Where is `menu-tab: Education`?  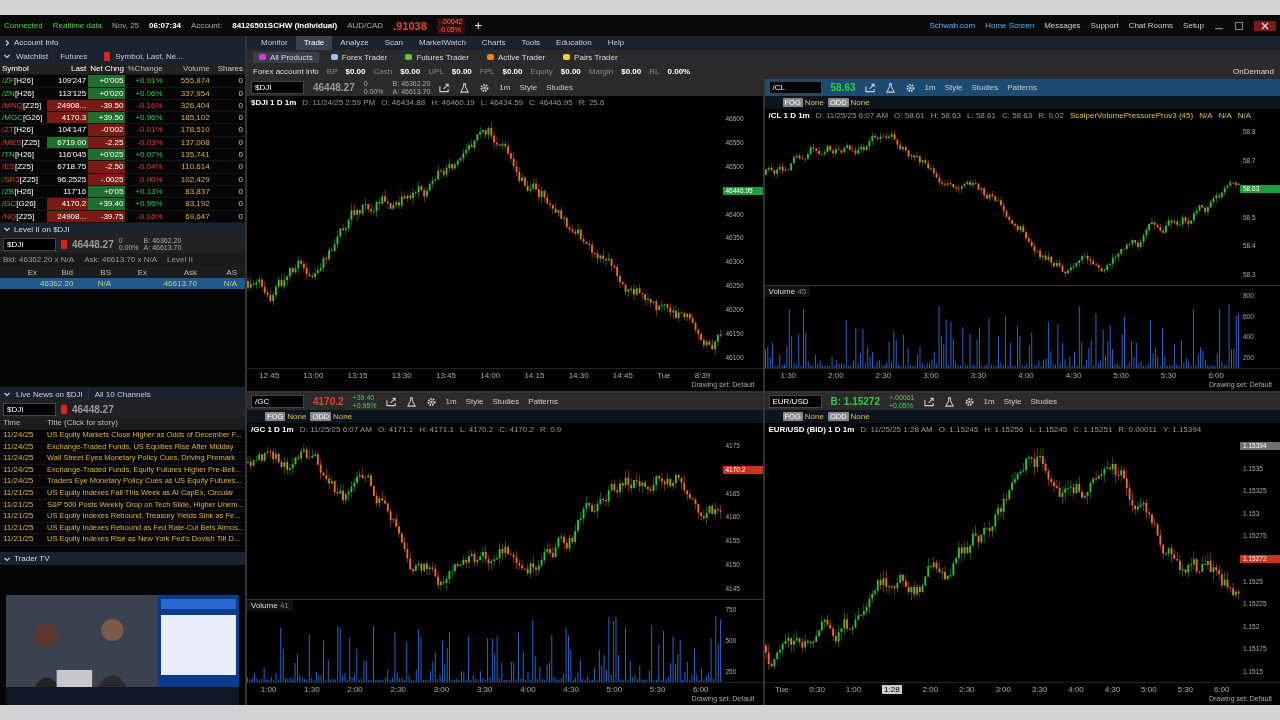 menu-tab: Education is located at coordinates (574, 43).